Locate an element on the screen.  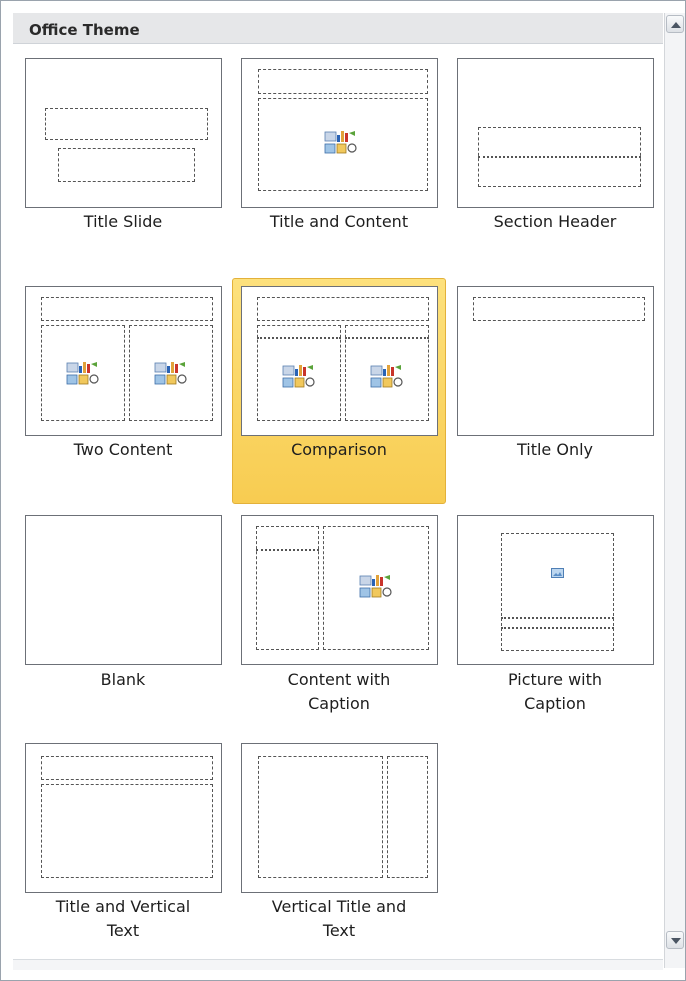
gallery-footer is located at coordinates (338, 964).